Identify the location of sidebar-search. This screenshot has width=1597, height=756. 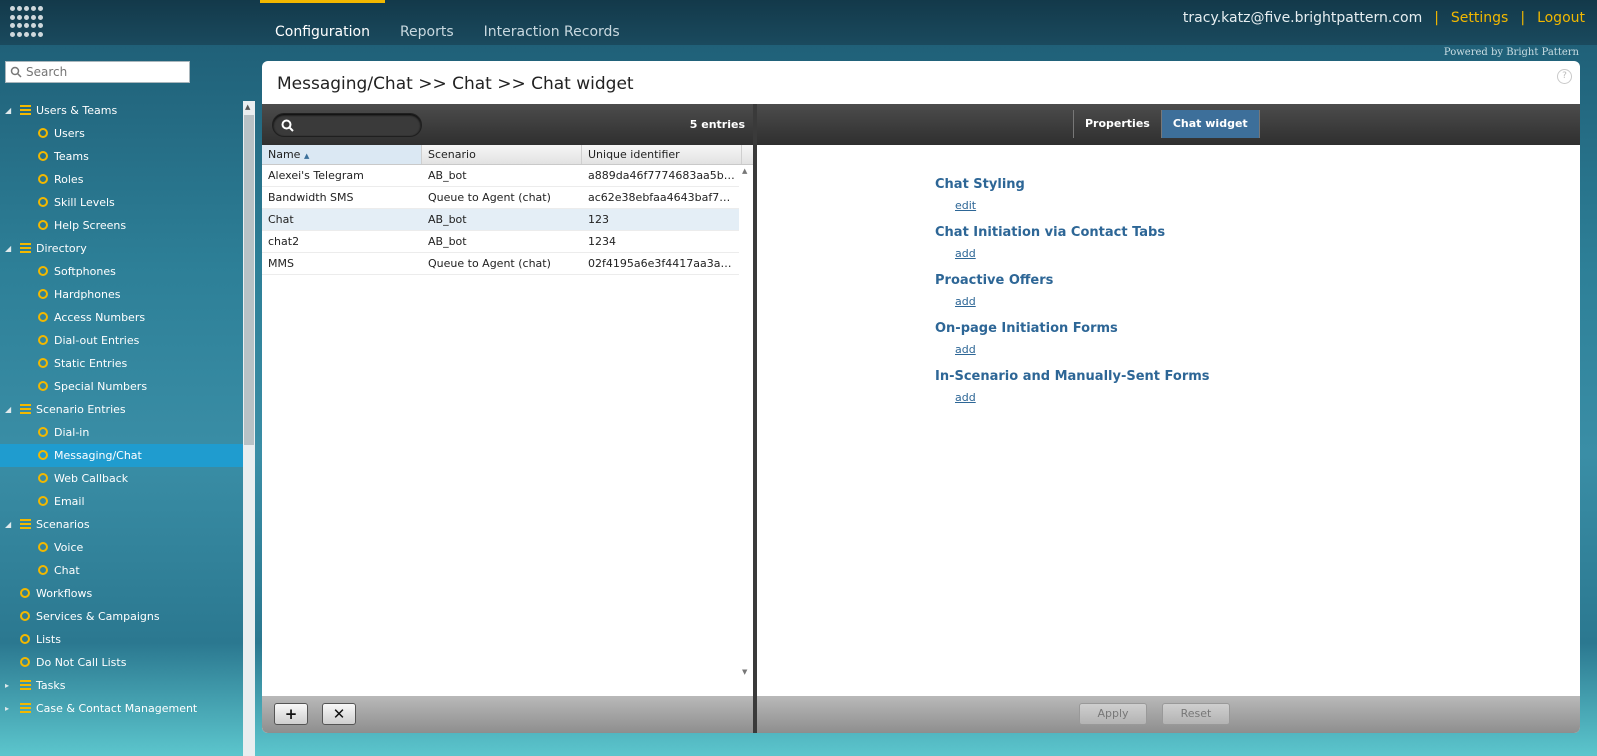
(97, 72).